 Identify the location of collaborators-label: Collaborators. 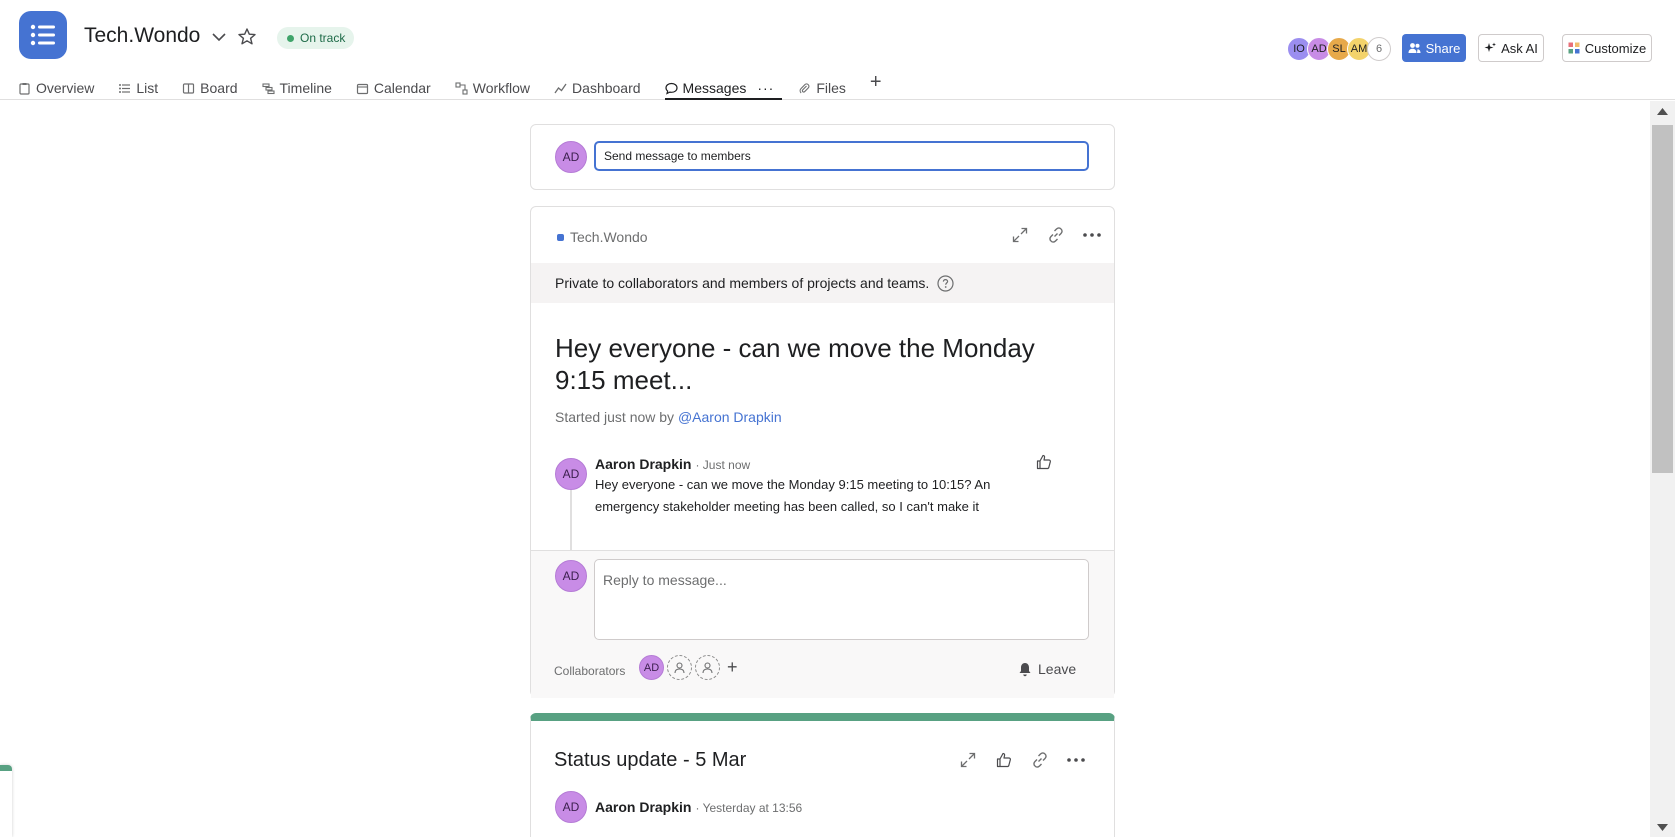
(590, 671).